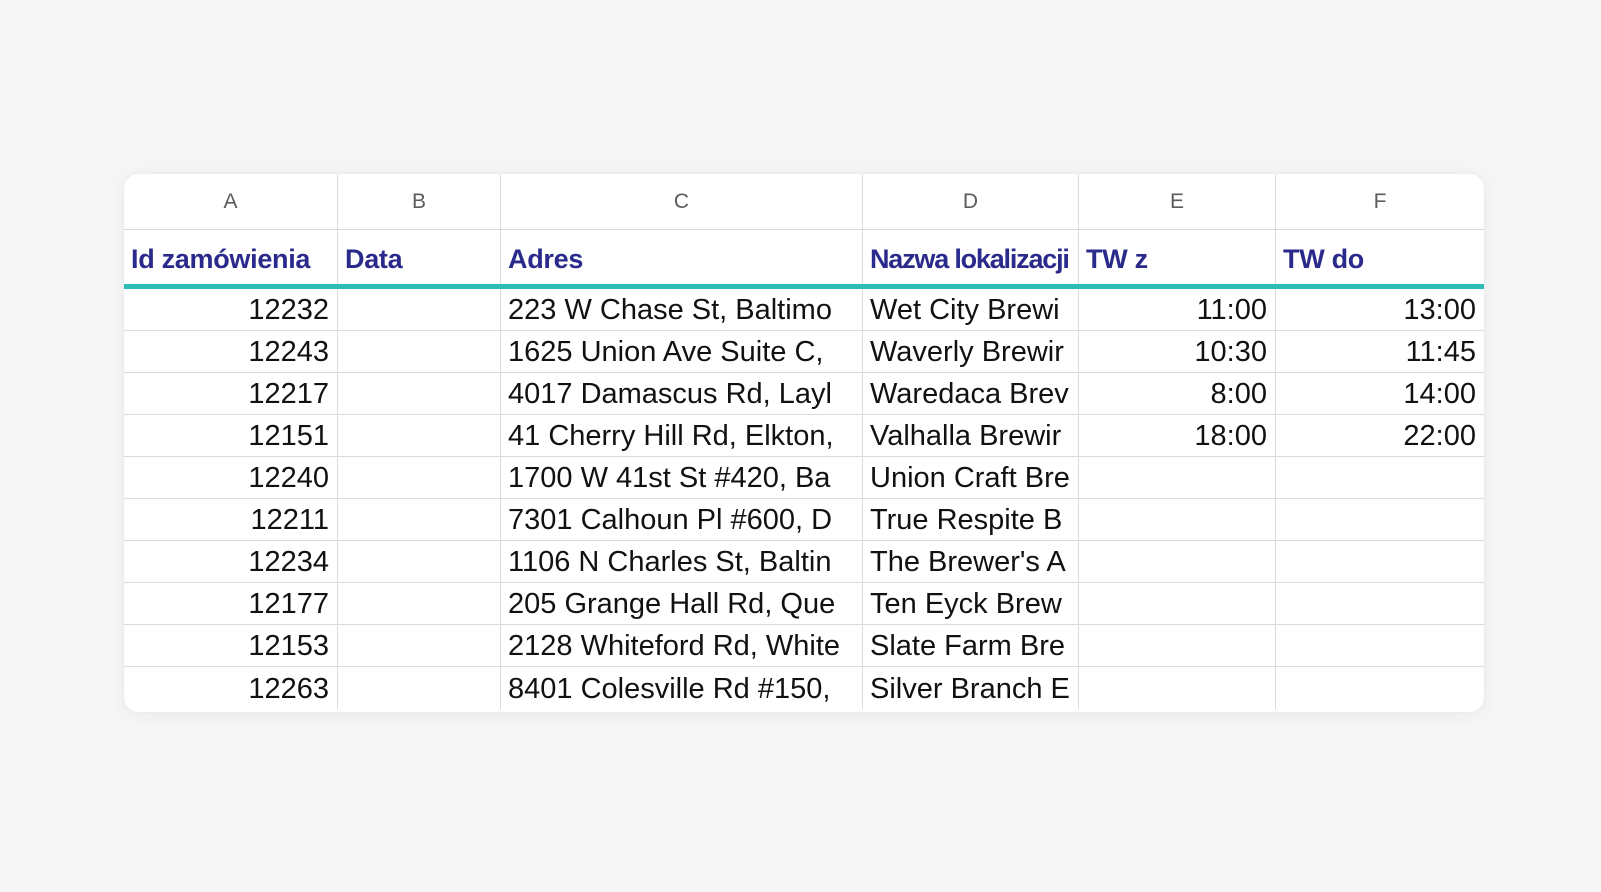 This screenshot has width=1601, height=892. What do you see at coordinates (682, 310) in the screenshot?
I see `cell-address: 223 W Chase St, Baltimo` at bounding box center [682, 310].